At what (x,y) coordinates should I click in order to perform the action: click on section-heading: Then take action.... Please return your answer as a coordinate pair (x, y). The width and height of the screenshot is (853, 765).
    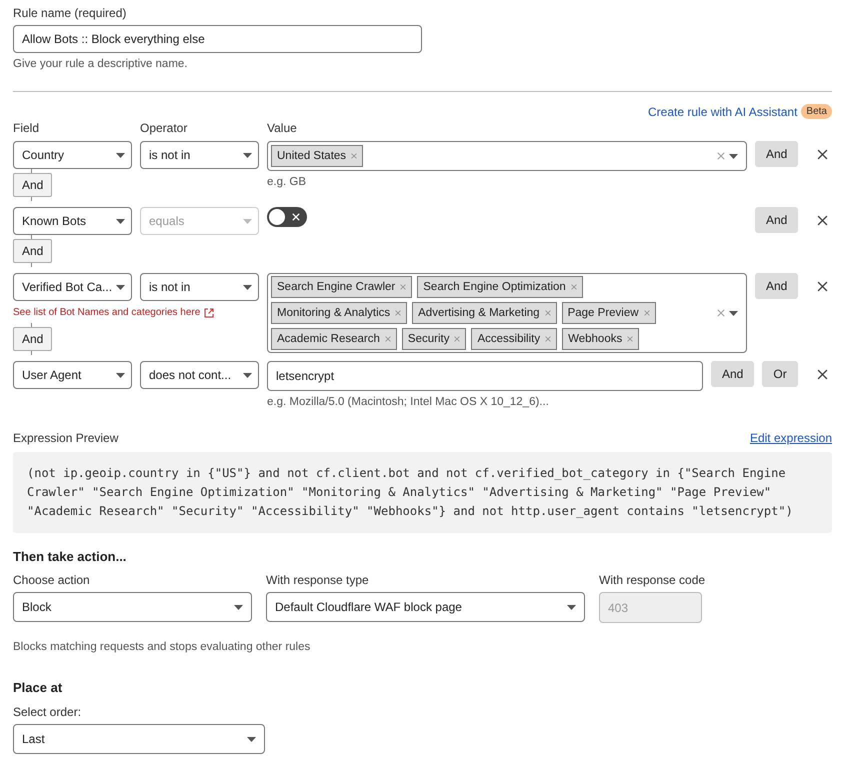
    Looking at the image, I should click on (70, 556).